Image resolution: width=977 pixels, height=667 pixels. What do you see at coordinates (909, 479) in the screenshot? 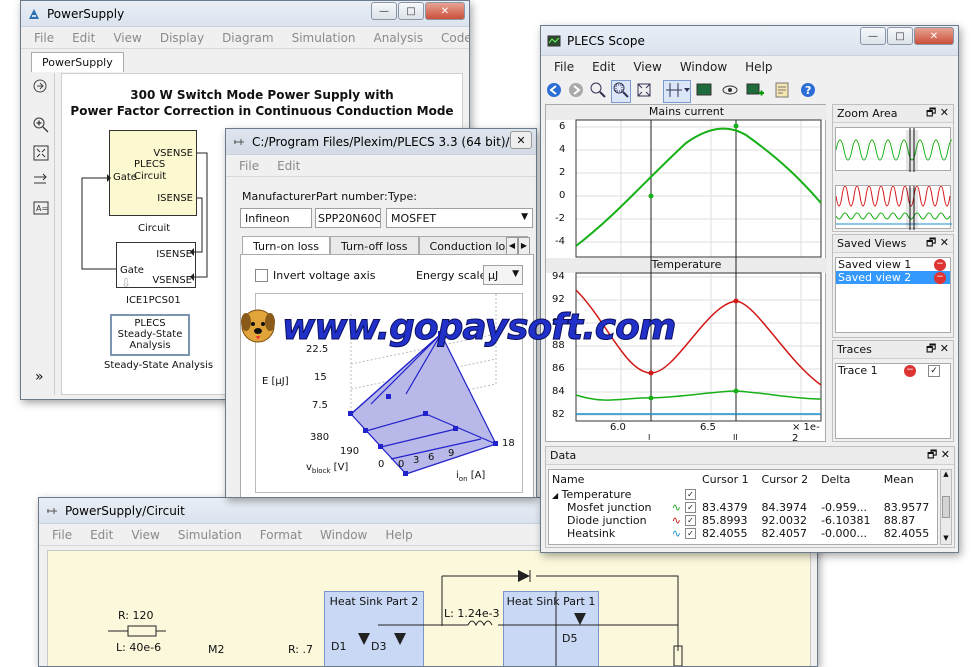
I see `col-mean: Mean` at bounding box center [909, 479].